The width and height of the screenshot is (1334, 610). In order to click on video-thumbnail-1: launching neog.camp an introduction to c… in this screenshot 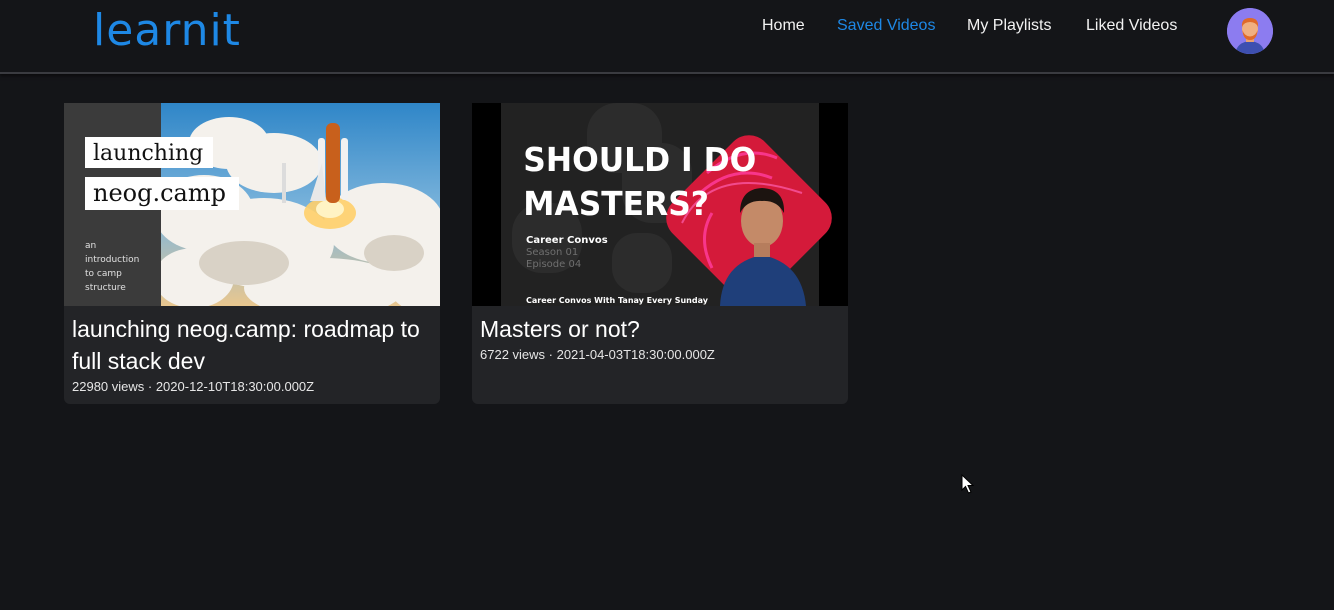, I will do `click(252, 204)`.